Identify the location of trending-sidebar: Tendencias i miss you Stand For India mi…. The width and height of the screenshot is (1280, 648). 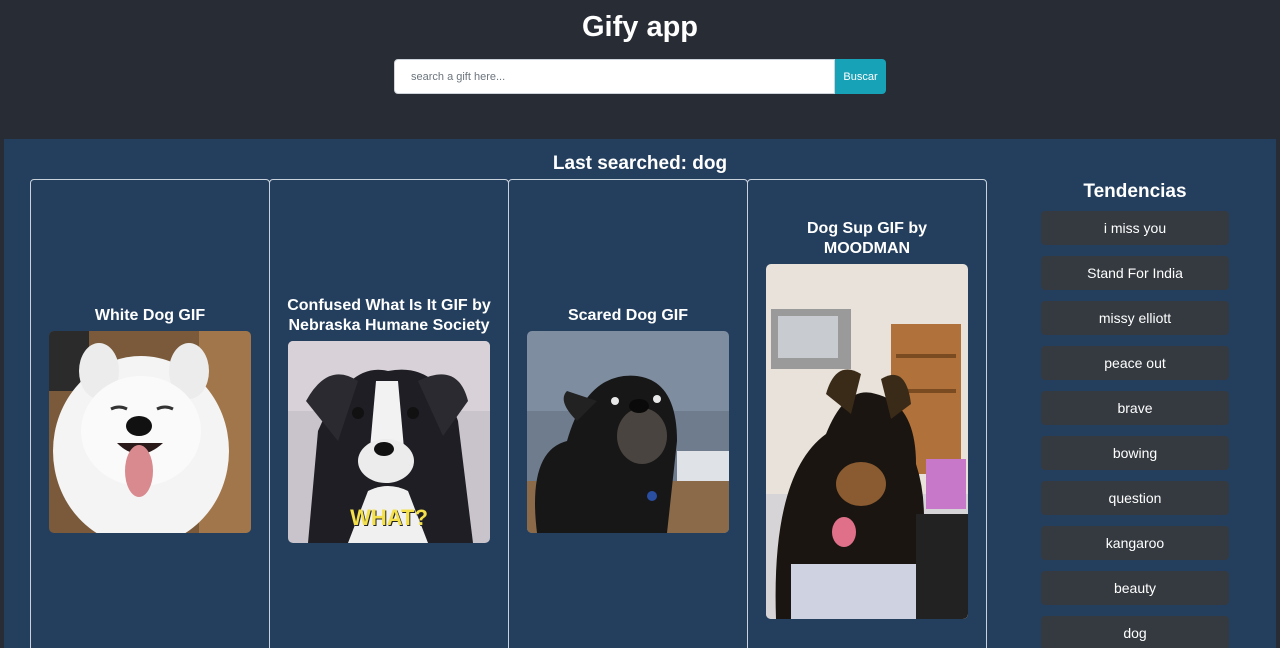
(1135, 413).